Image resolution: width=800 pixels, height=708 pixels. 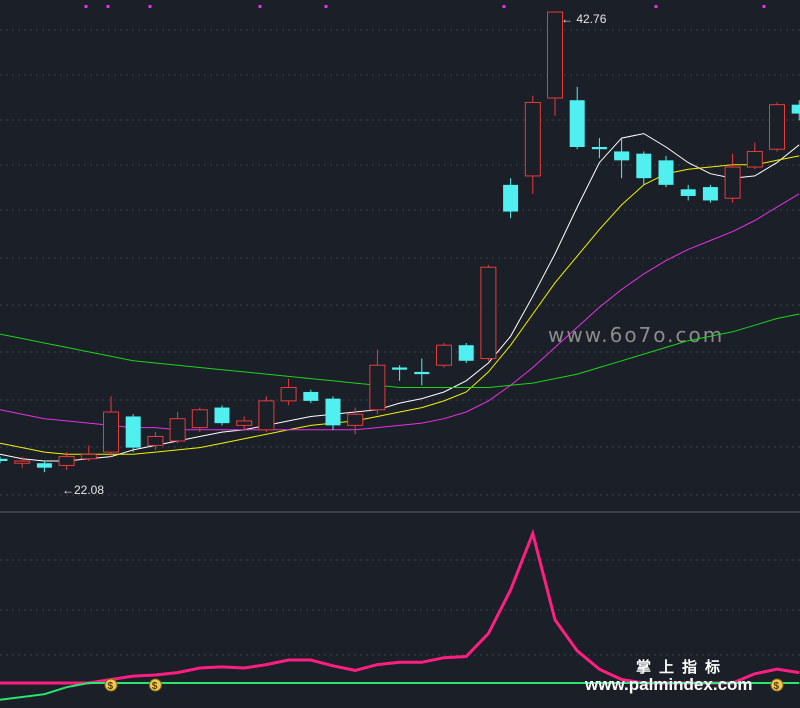 What do you see at coordinates (83, 490) in the screenshot?
I see `low-price-label: ←22.08` at bounding box center [83, 490].